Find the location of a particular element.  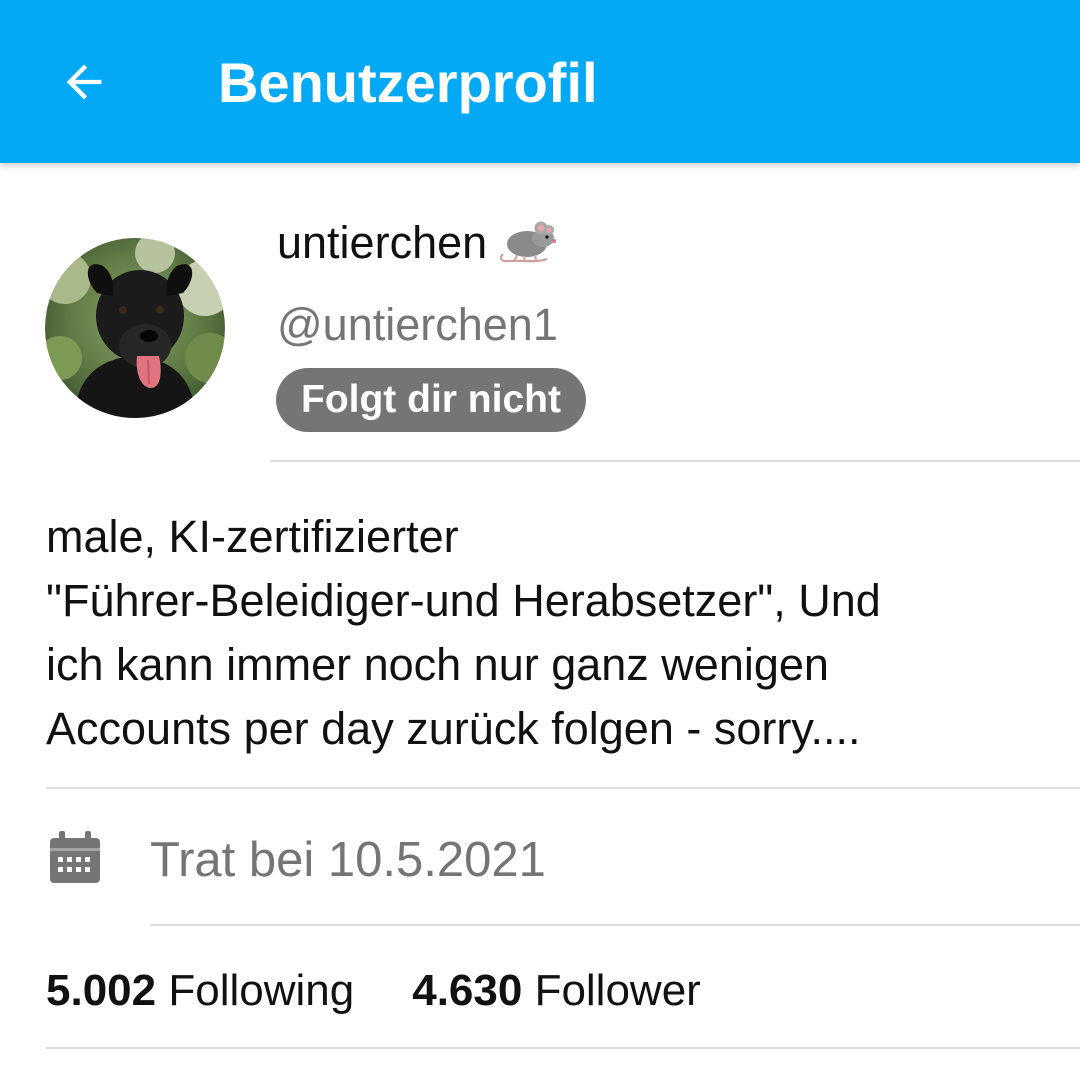

avatar is located at coordinates (135, 328).